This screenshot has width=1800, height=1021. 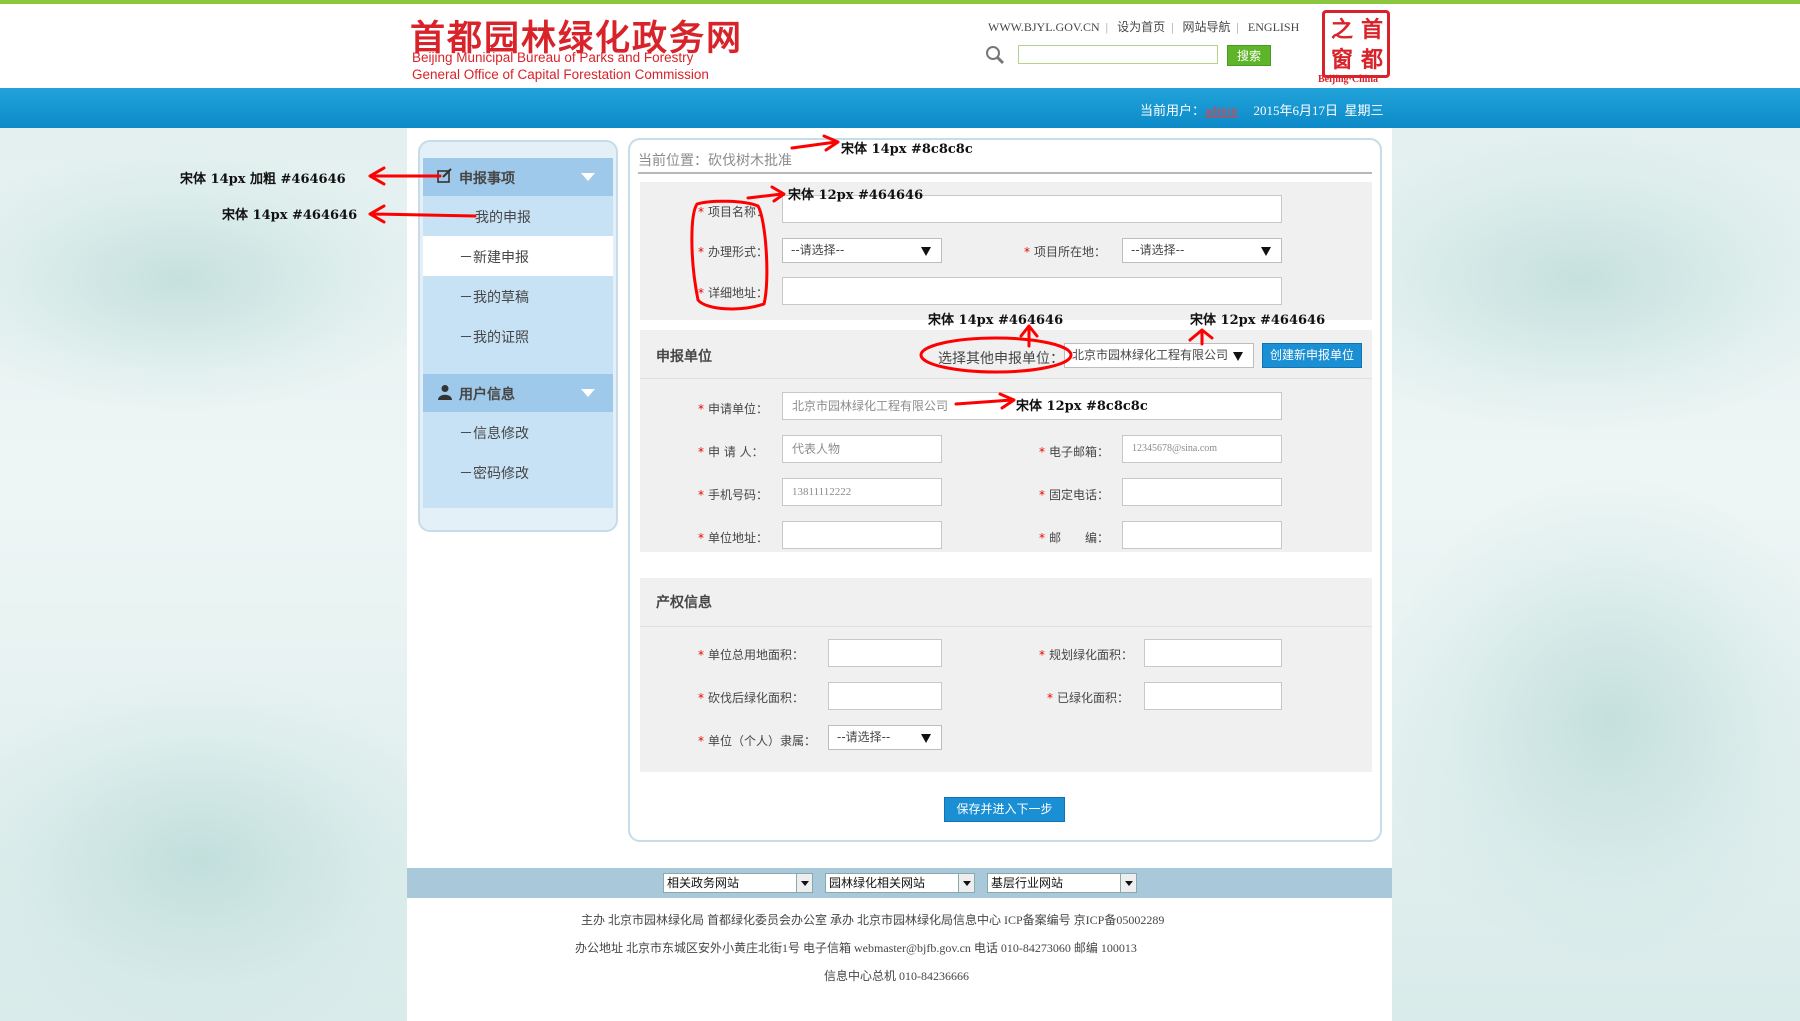 I want to click on select-value: 相关政务网站, so click(x=703, y=883).